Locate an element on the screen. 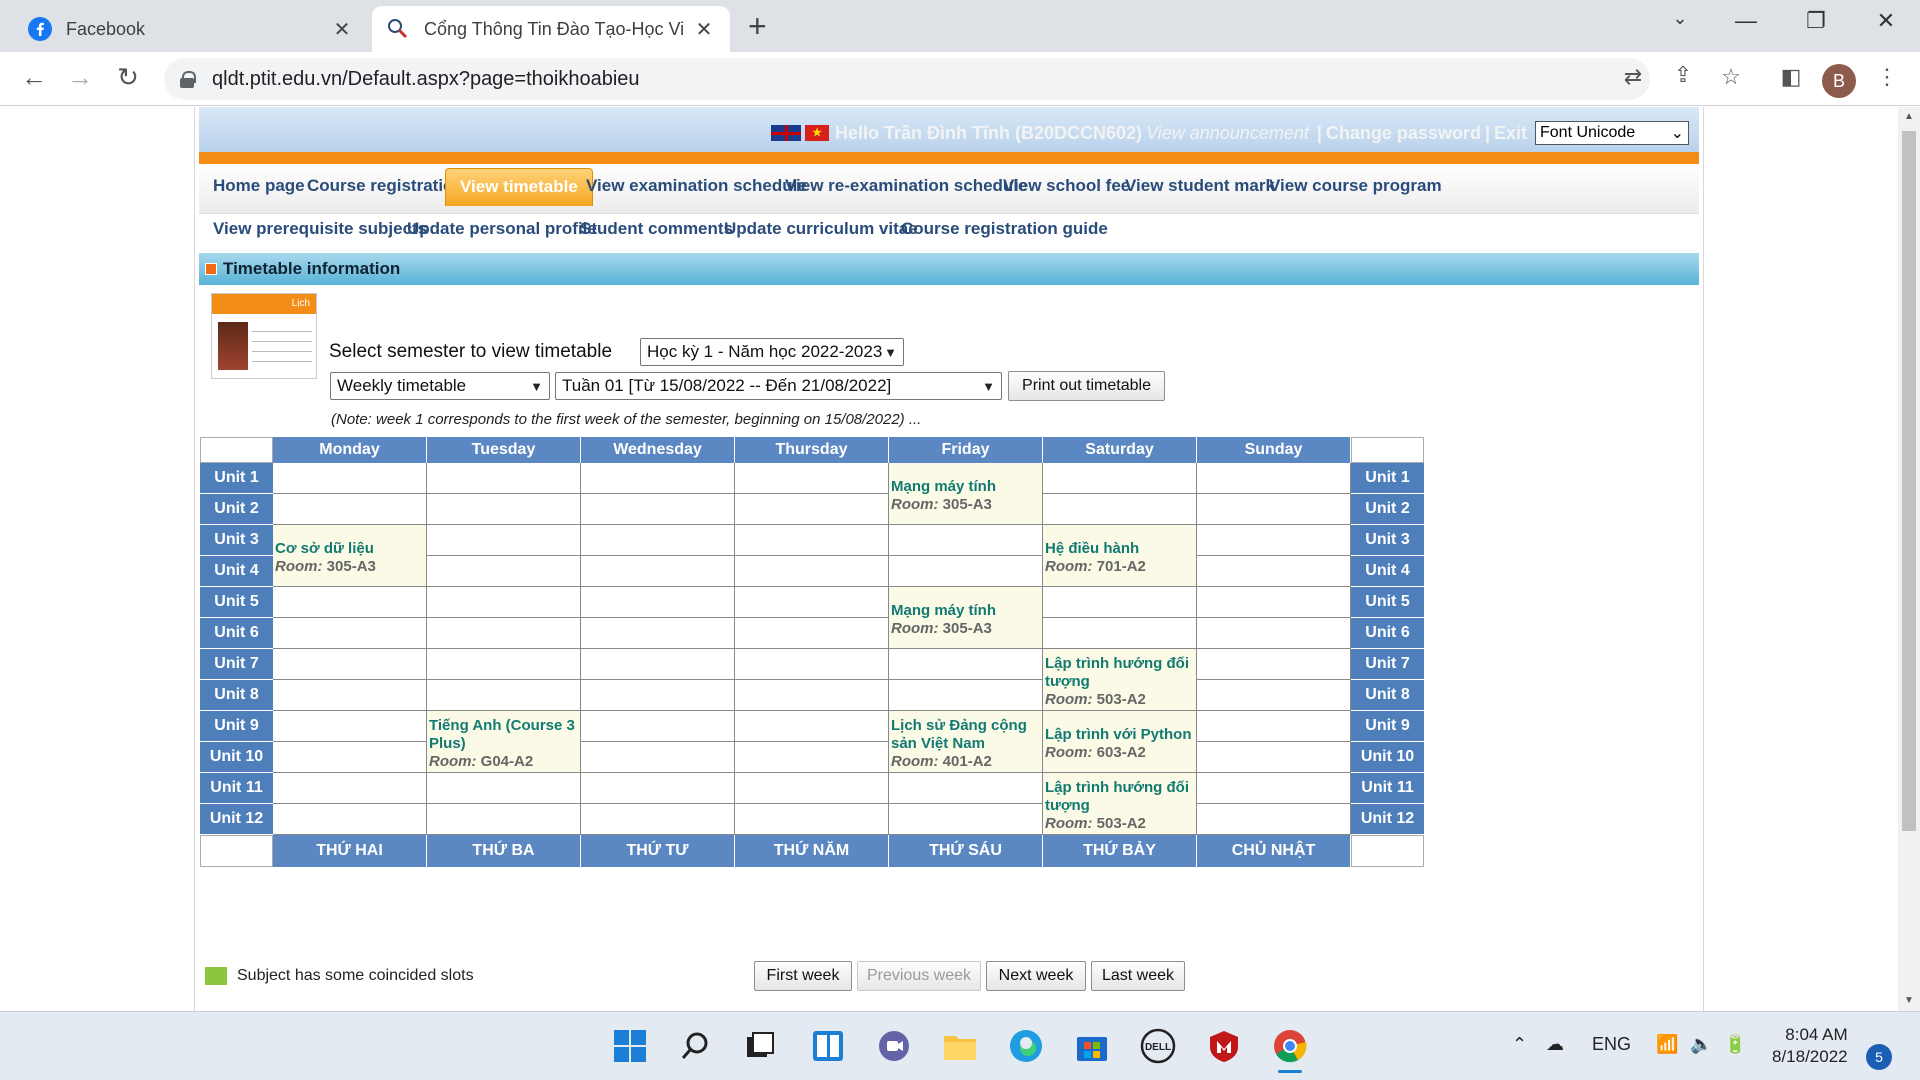  tab-facebook: Facebook ✕ is located at coordinates (191, 29).